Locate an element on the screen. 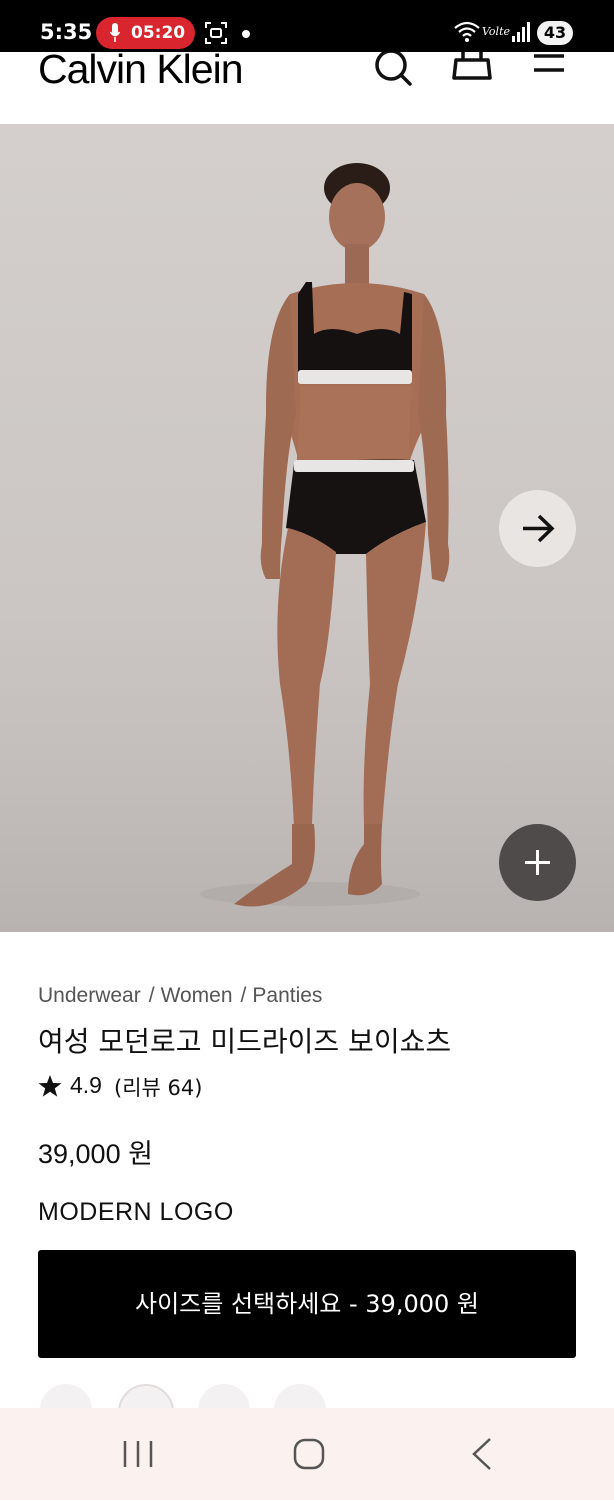 Image resolution: width=614 pixels, height=1500 pixels. breadcrumb-link: Underwear is located at coordinates (89, 995).